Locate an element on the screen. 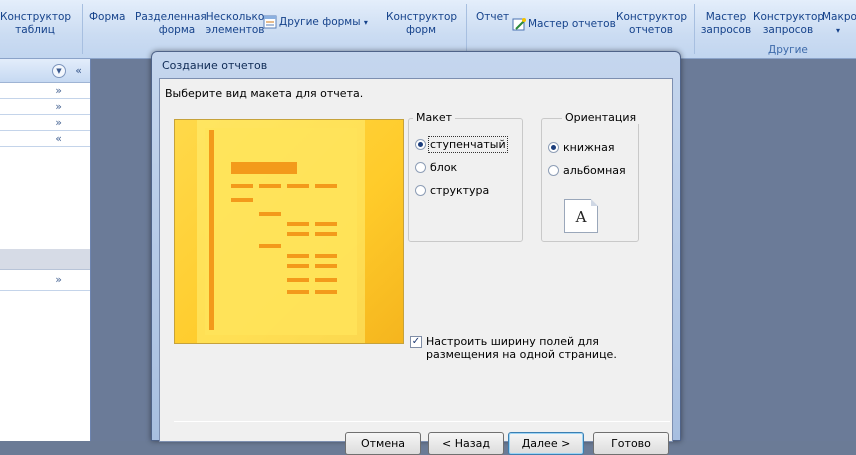 The image size is (856, 455). nav-group-header is located at coordinates (45, 259).